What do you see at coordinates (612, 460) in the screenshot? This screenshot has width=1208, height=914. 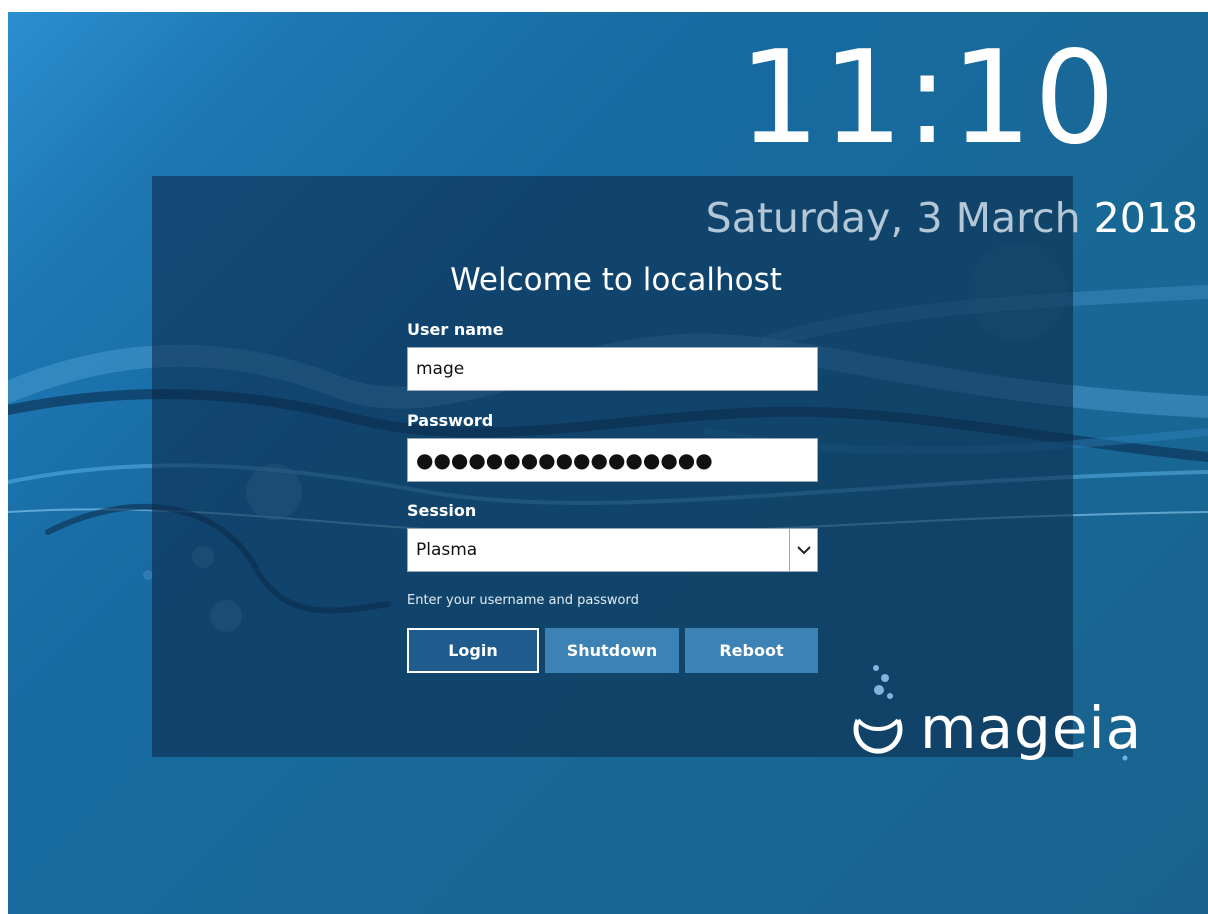 I see `password-field: ●●●●●●●●●●●●●●●●●` at bounding box center [612, 460].